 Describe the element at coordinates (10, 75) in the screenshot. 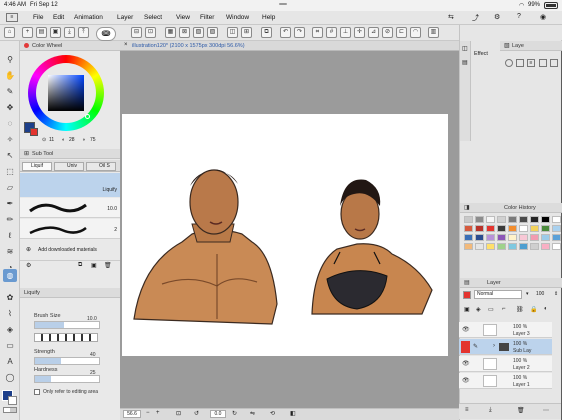

I see `hand-tool-icon: ✋` at that location.